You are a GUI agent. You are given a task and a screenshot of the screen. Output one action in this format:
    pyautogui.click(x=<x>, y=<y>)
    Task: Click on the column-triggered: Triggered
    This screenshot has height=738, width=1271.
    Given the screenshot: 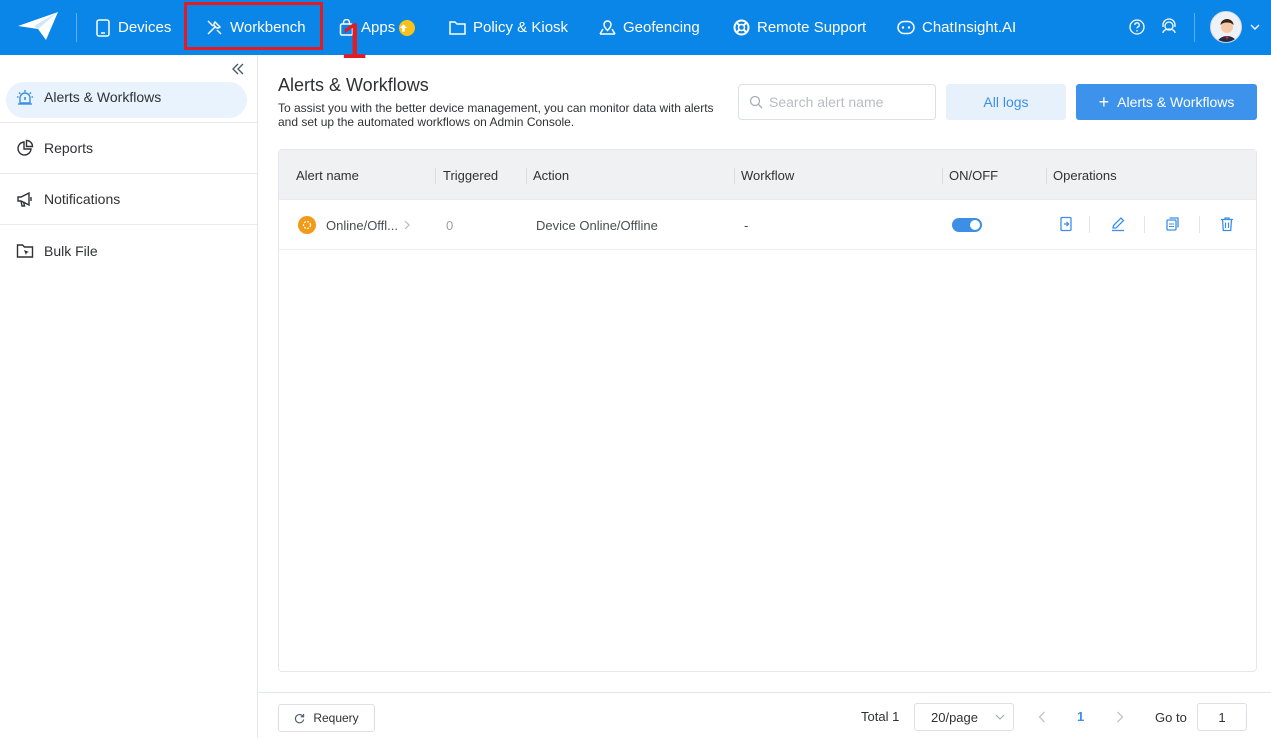 What is the action you would take?
    pyautogui.click(x=471, y=175)
    